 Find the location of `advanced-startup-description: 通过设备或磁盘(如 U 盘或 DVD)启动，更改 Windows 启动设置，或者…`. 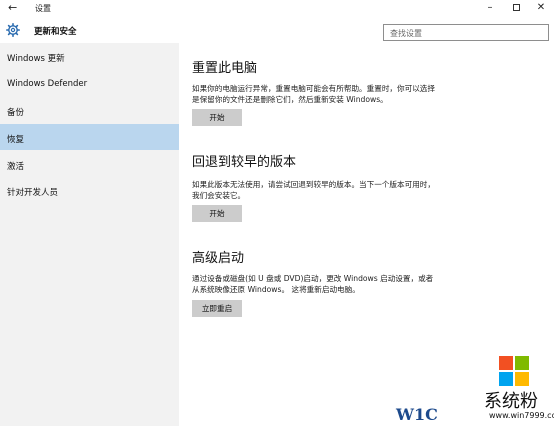

advanced-startup-description: 通过设备或磁盘(如 U 盘或 DVD)启动，更改 Windows 启动设置，或者… is located at coordinates (313, 284).